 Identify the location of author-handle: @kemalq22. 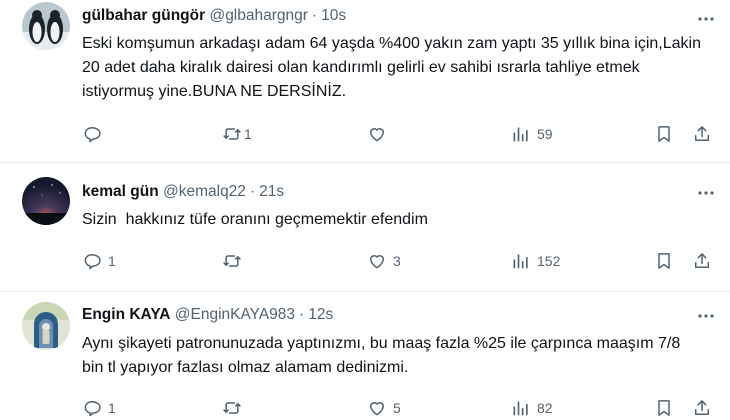
(204, 191).